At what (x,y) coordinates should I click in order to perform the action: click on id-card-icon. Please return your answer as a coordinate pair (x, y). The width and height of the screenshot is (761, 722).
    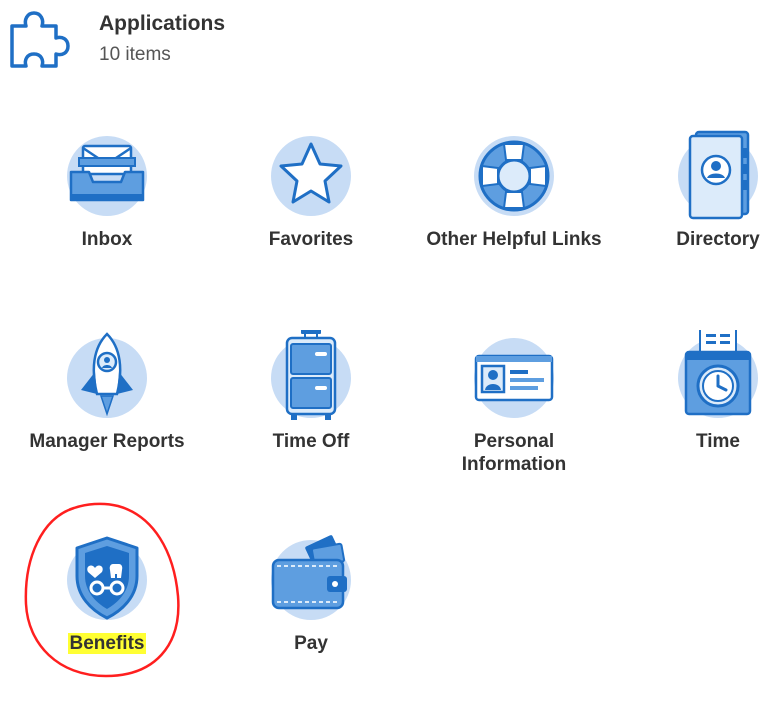
    Looking at the image, I should click on (514, 378).